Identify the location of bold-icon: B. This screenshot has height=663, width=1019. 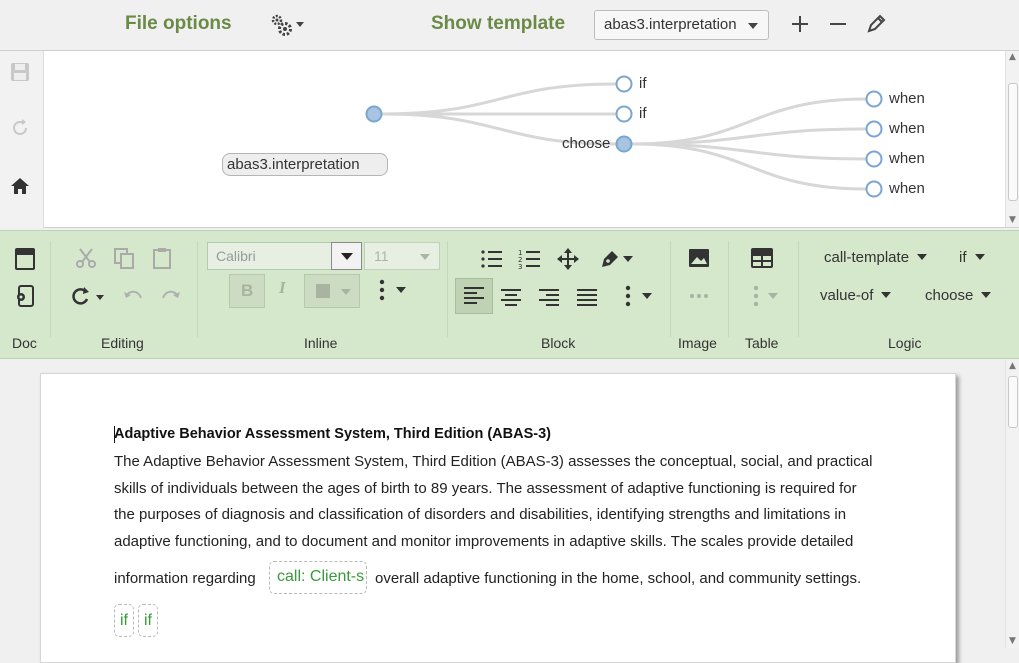
(247, 290).